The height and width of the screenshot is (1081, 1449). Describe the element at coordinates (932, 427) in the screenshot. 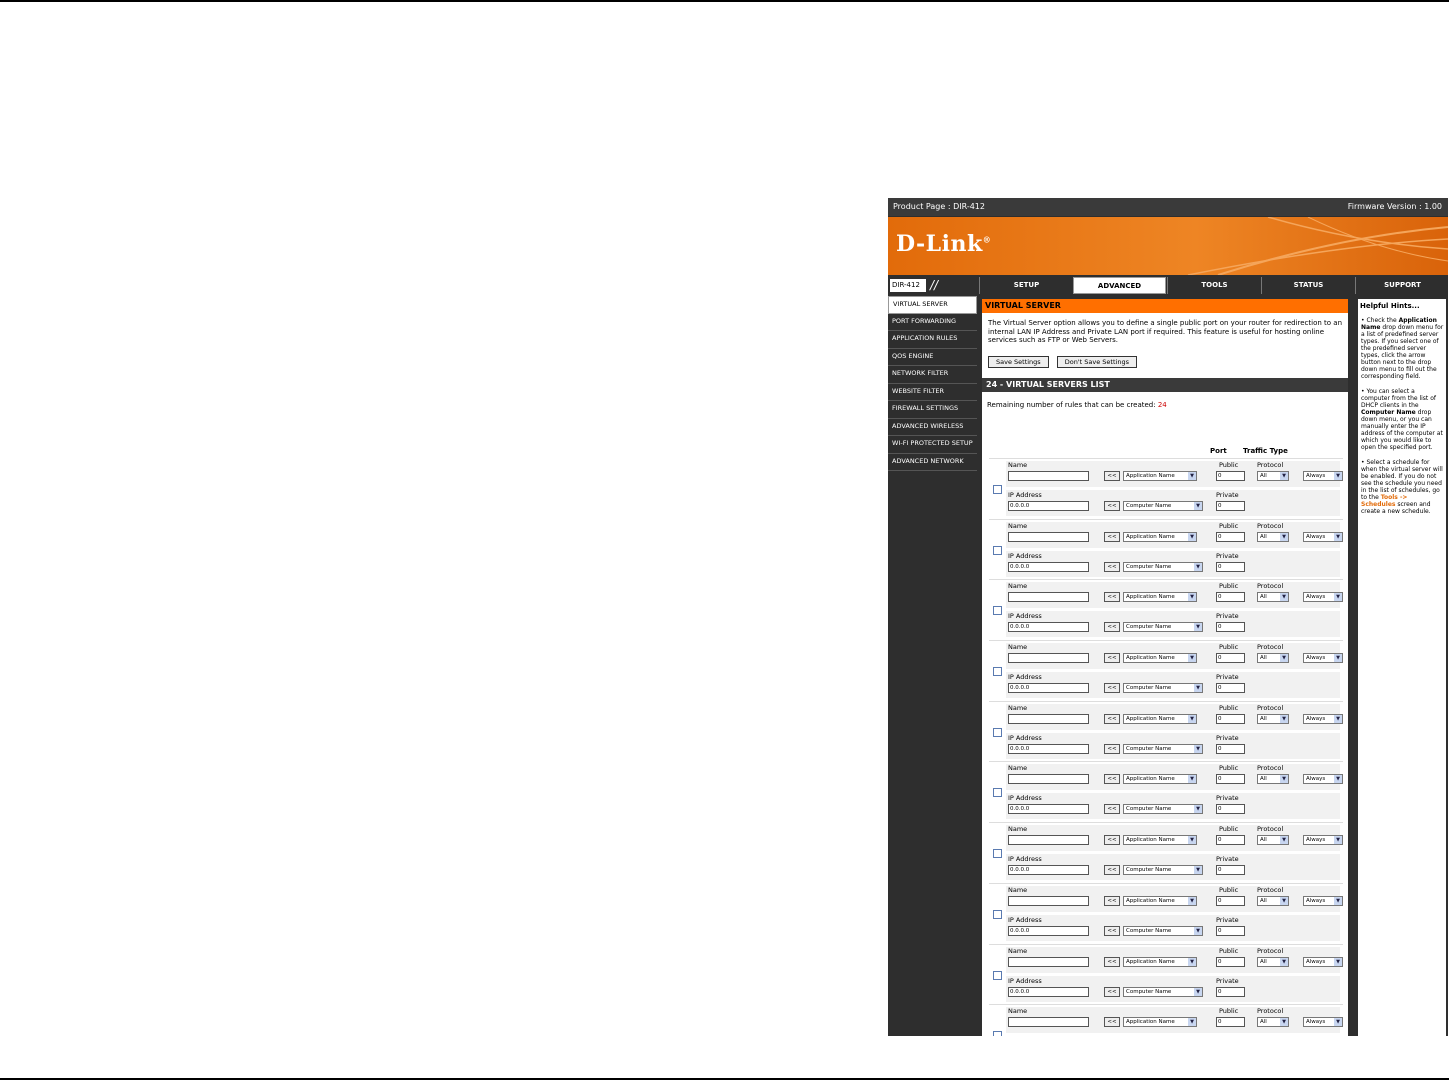

I see `sidebar-item-advanced-wireless: ADVANCED WIRELESS` at that location.